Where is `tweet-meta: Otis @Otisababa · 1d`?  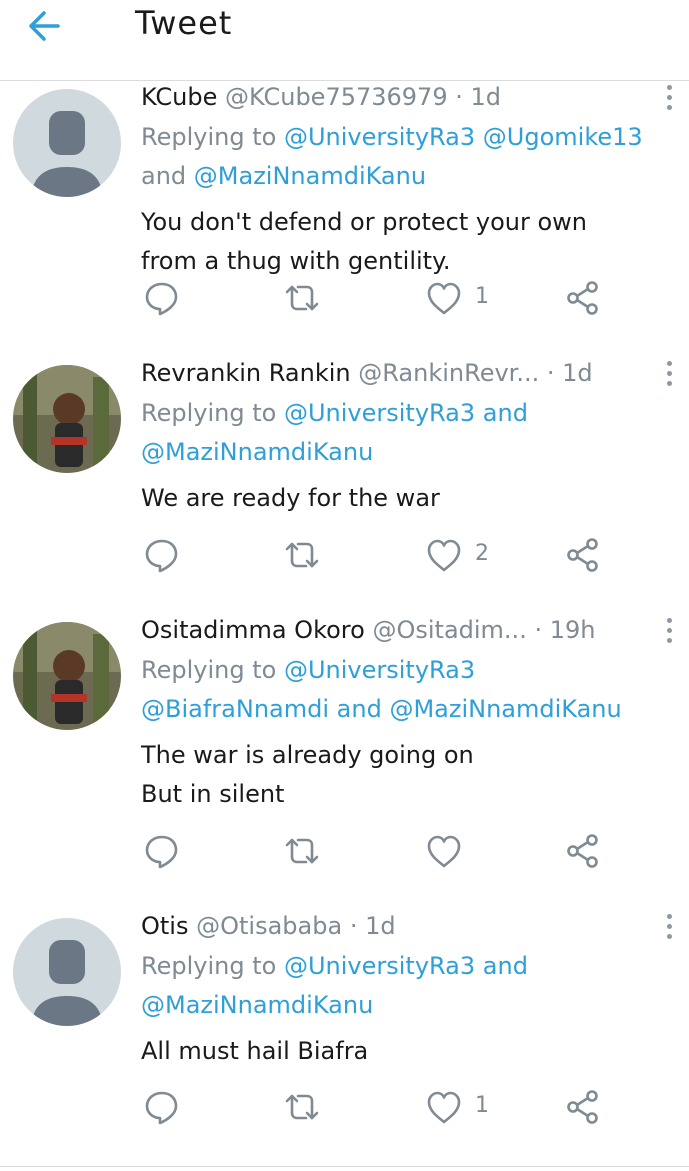
tweet-meta: Otis @Otisababa · 1d is located at coordinates (268, 926).